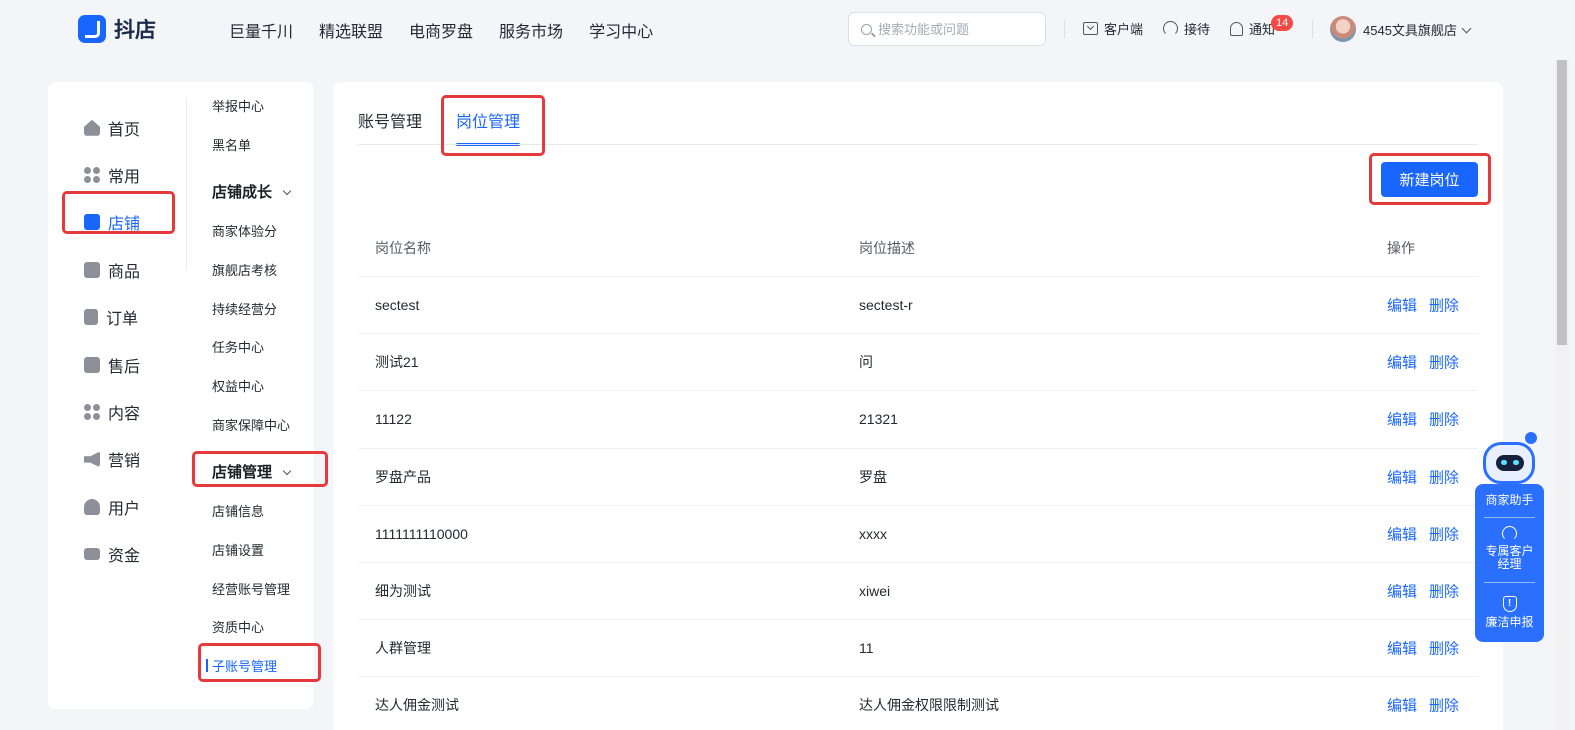  I want to click on subnav-item-business-account: 经营账号管理, so click(251, 588).